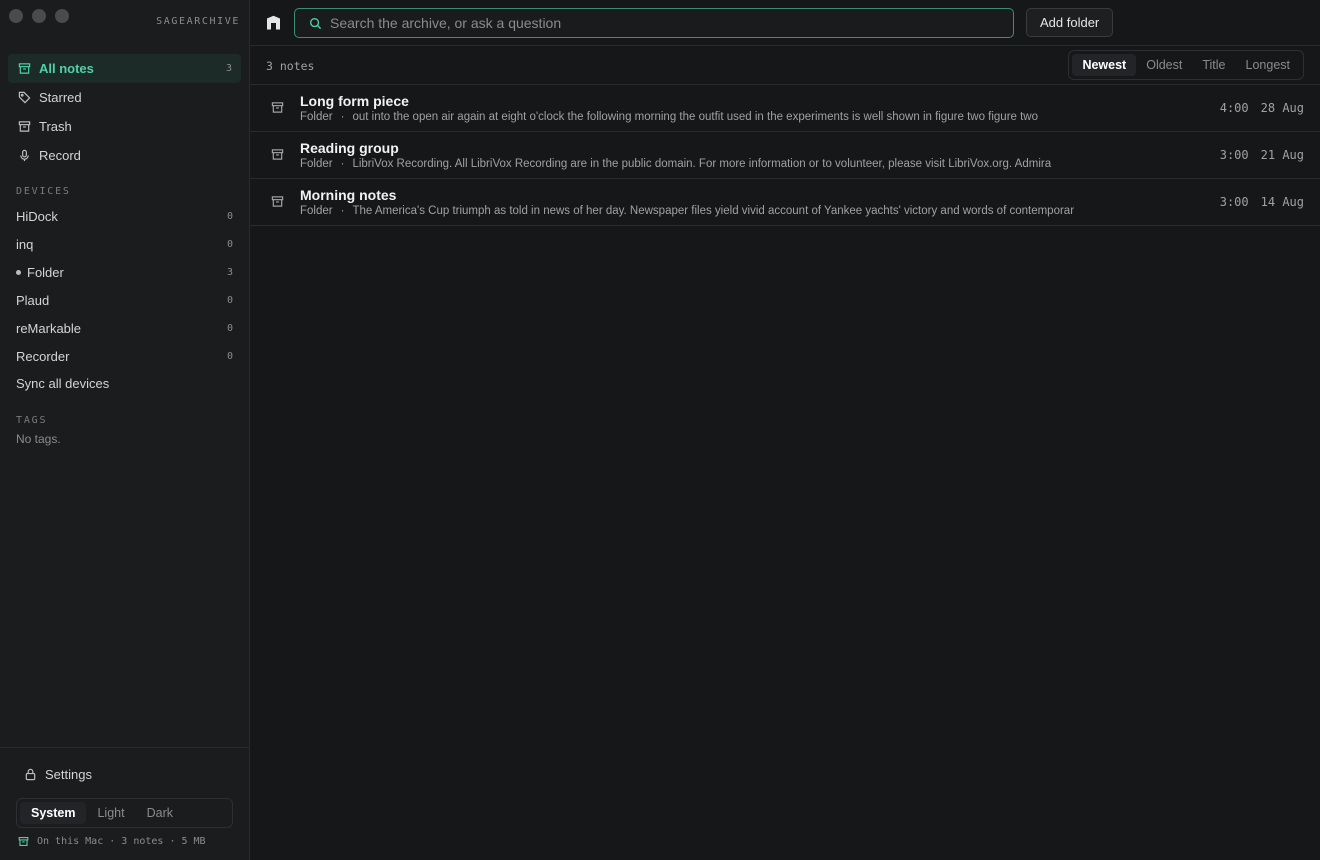  I want to click on note-title: Long form piece, so click(354, 101).